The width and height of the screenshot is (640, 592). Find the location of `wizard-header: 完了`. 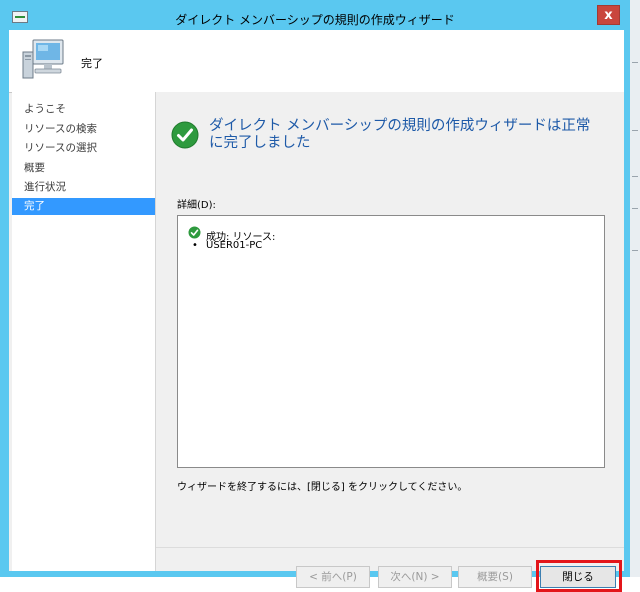

wizard-header: 完了 is located at coordinates (316, 61).